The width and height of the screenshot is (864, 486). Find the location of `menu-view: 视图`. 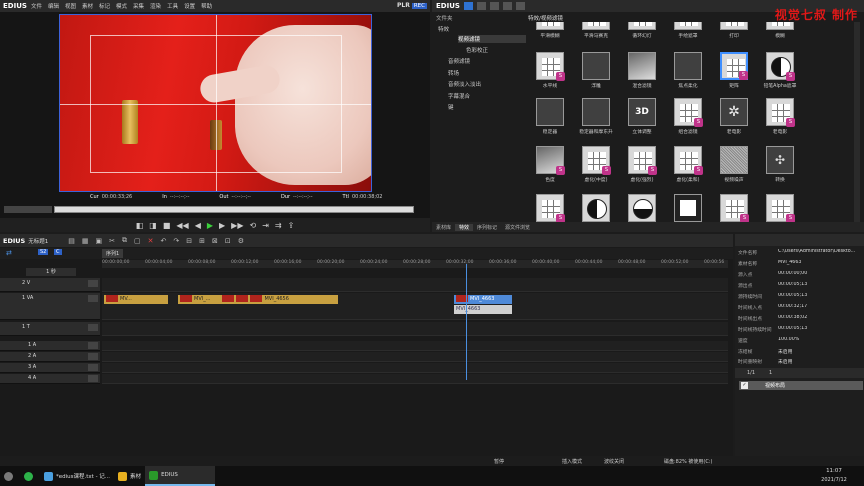

menu-view: 视图 is located at coordinates (70, 6).